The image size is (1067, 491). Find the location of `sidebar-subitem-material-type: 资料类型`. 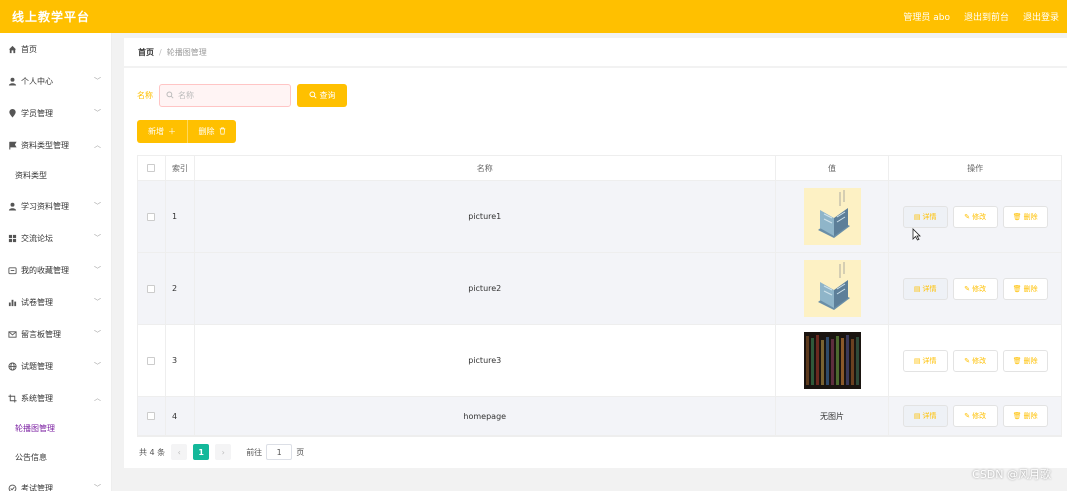

sidebar-subitem-material-type: 资料类型 is located at coordinates (55, 175).